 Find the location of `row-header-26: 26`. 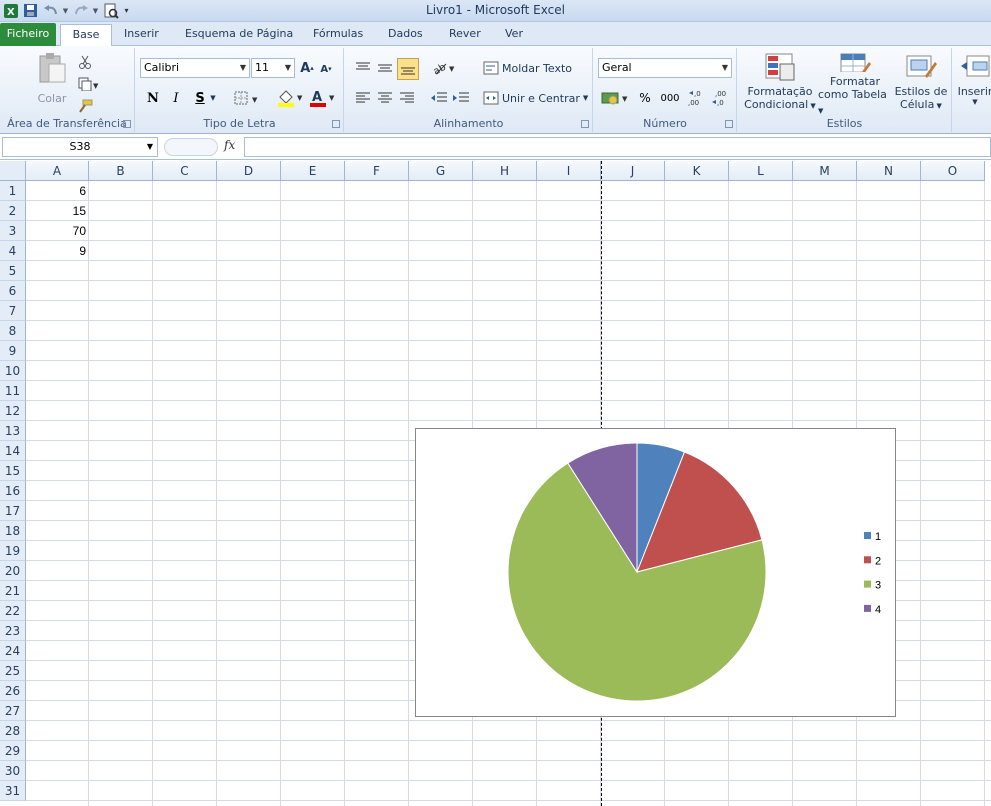

row-header-26: 26 is located at coordinates (13, 691).